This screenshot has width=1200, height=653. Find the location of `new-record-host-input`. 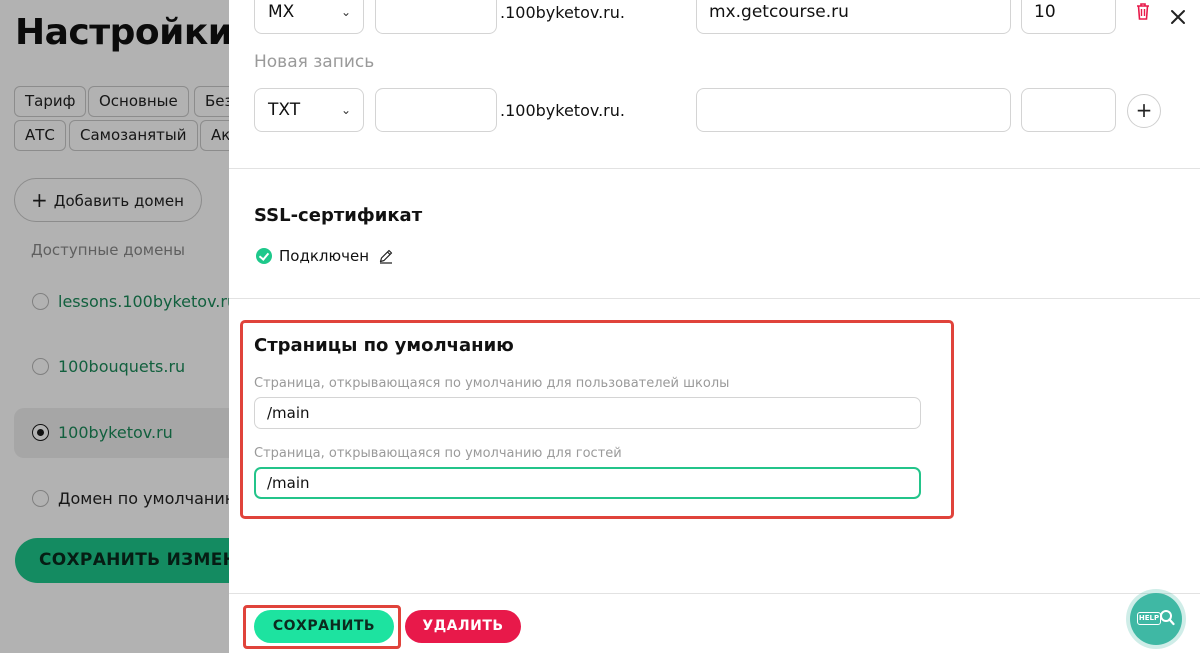

new-record-host-input is located at coordinates (436, 110).